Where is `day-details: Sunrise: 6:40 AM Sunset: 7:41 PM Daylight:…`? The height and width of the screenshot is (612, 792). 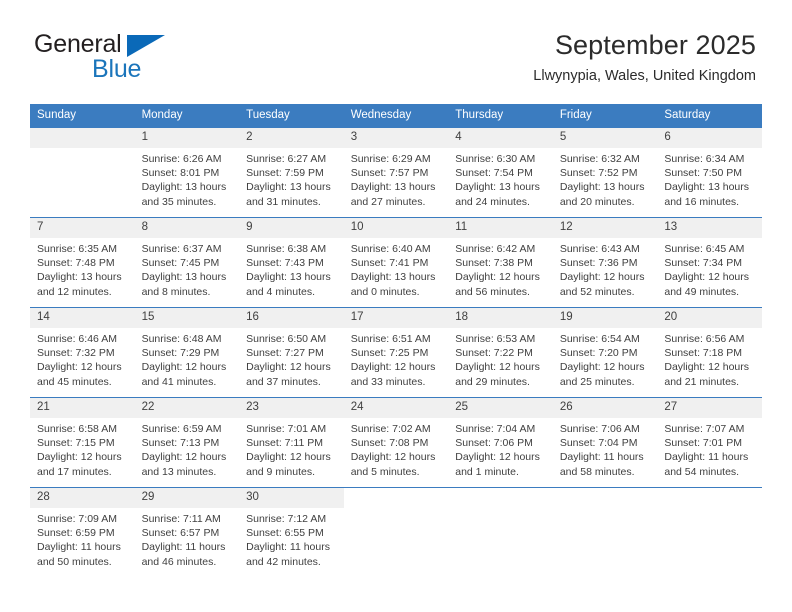
day-details: Sunrise: 6:40 AM Sunset: 7:41 PM Daylight:… is located at coordinates (396, 268).